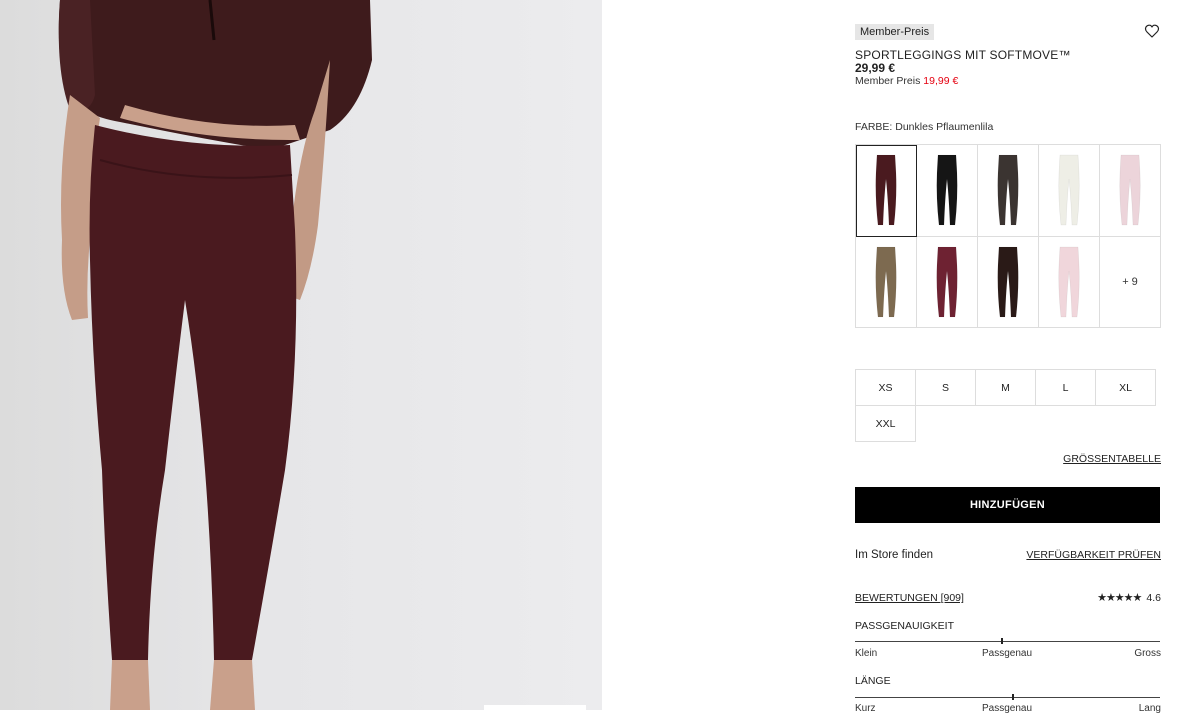 The width and height of the screenshot is (1200, 714). I want to click on color-swatch-grid: + 9, so click(1008, 236).